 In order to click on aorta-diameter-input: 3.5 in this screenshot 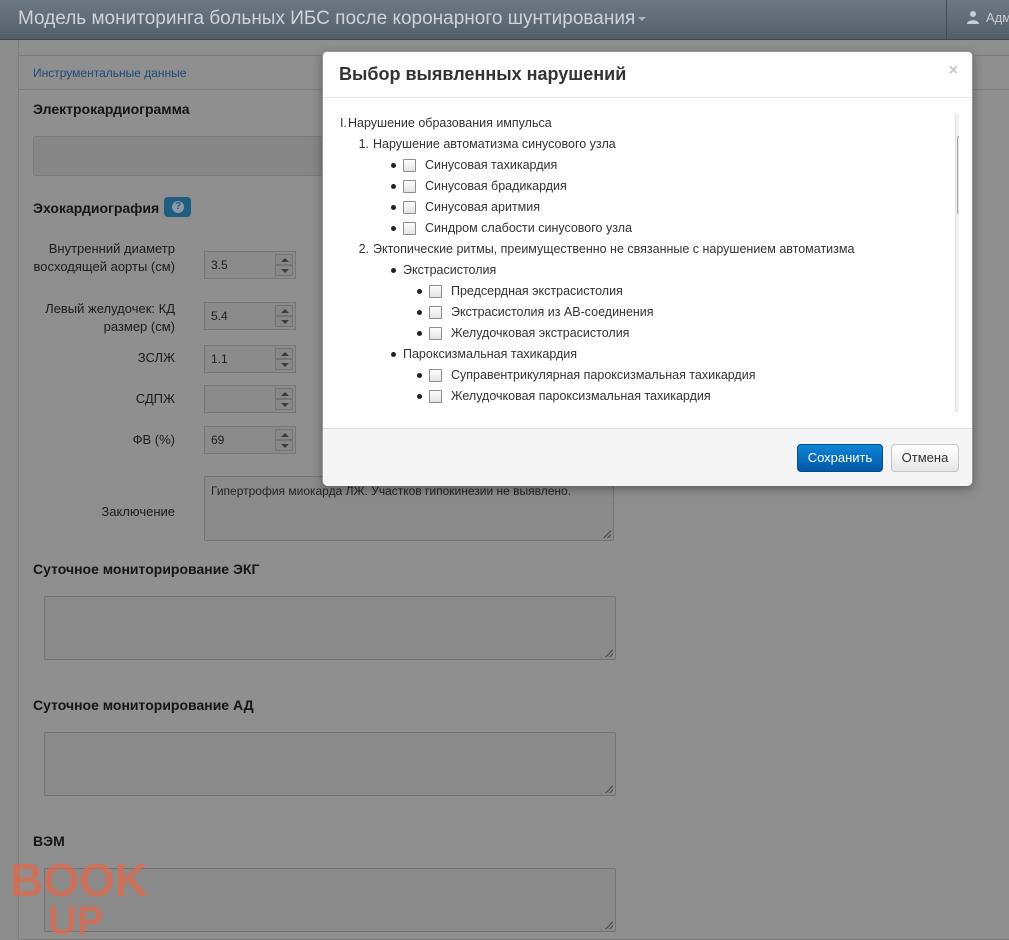, I will do `click(250, 265)`.